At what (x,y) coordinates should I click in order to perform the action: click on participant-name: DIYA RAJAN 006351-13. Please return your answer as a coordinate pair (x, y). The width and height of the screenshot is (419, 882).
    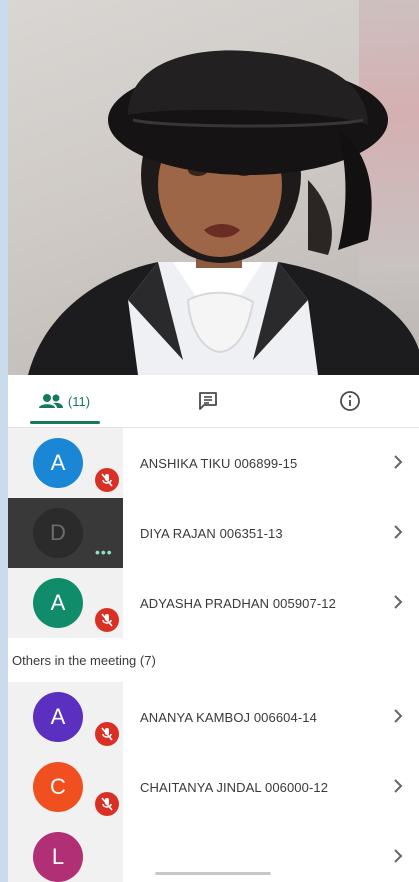
    Looking at the image, I should click on (211, 533).